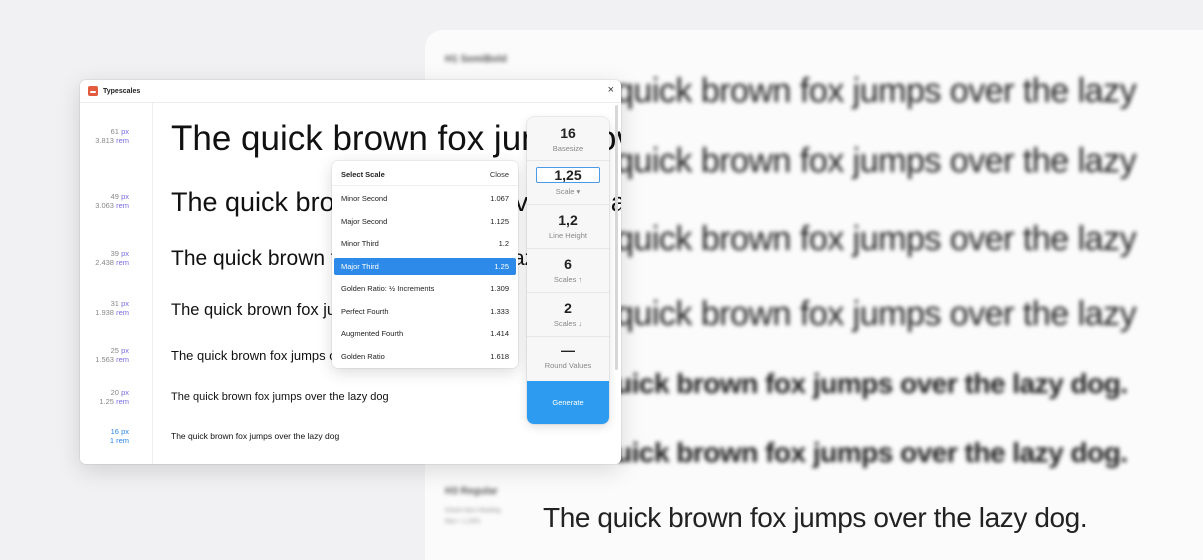 The height and width of the screenshot is (560, 1203). I want to click on scale-option: Perfect Fourth 1.333, so click(425, 311).